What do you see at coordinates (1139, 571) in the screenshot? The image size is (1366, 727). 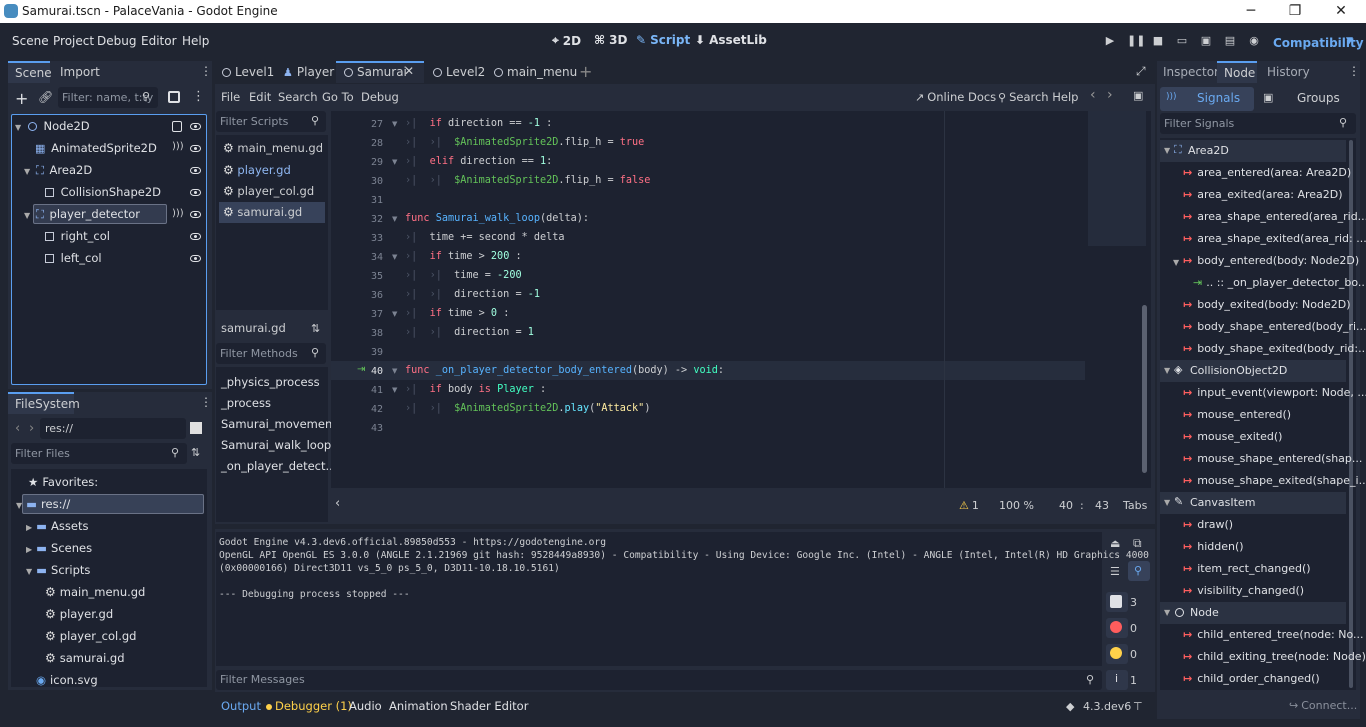 I see `filter-search-button: ⚲` at bounding box center [1139, 571].